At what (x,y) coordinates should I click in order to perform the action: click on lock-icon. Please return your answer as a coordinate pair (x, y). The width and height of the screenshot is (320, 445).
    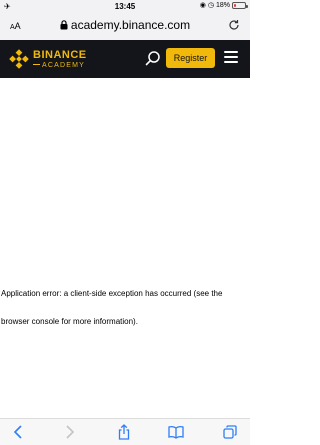
    Looking at the image, I should click on (64, 25).